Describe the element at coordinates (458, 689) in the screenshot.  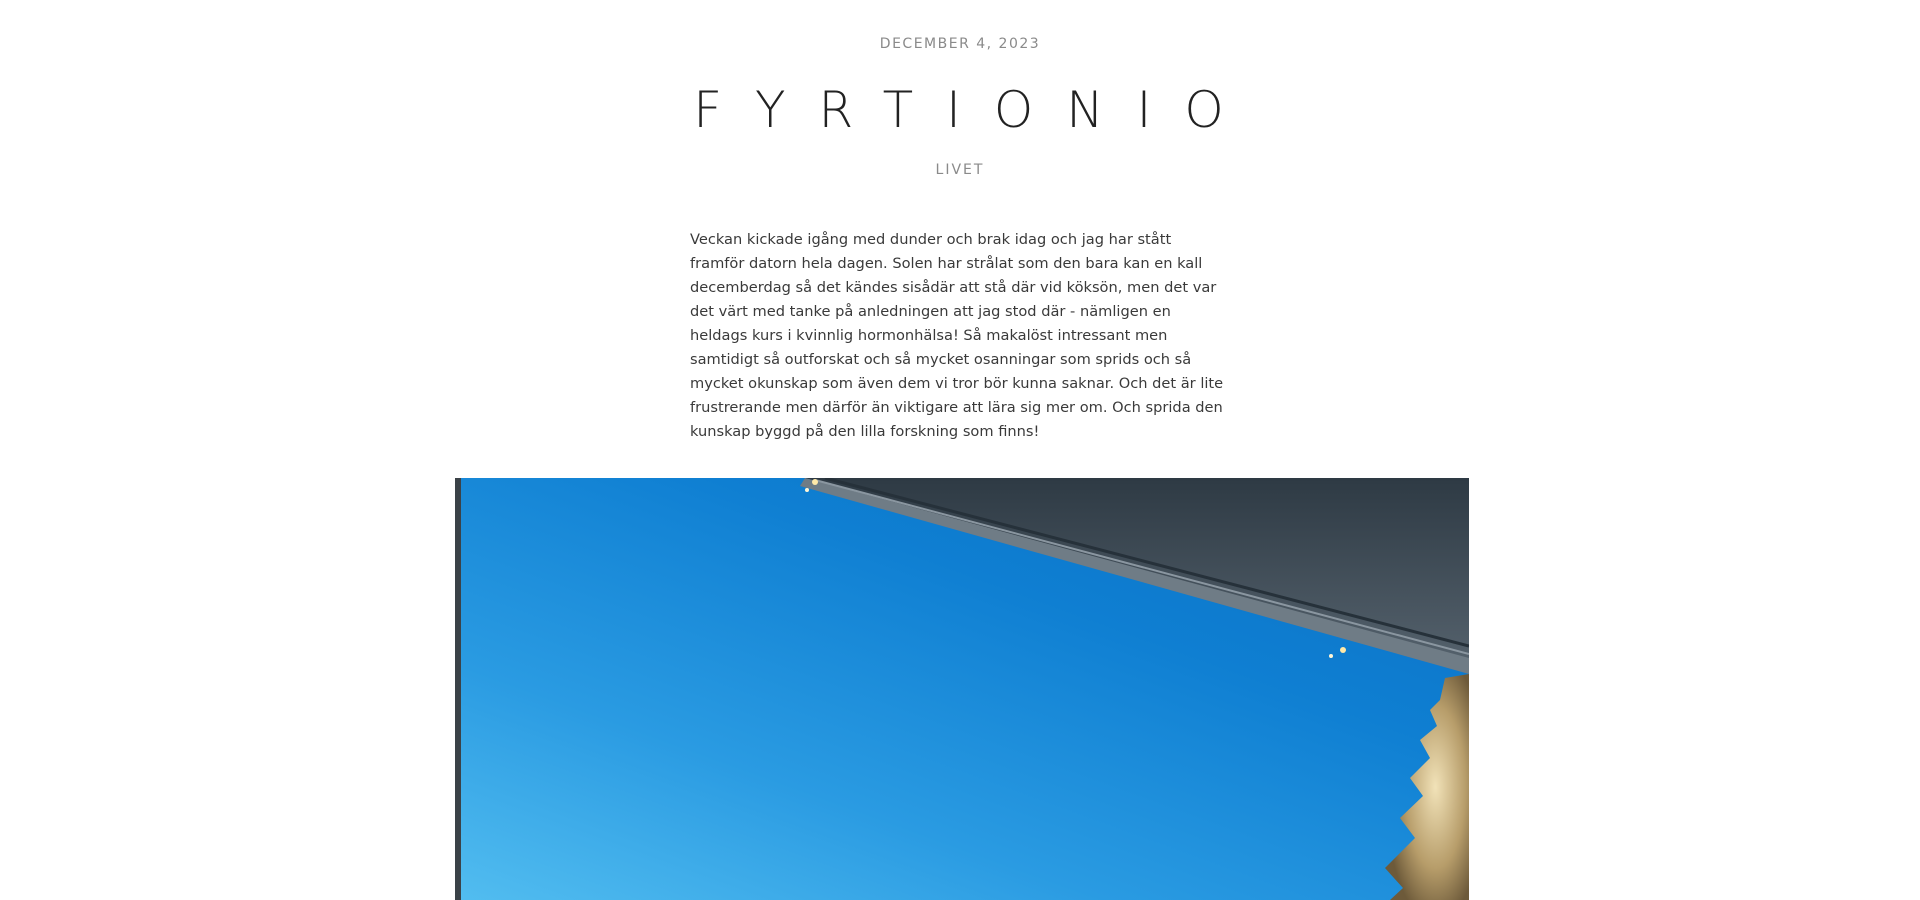
I see `window-frame` at that location.